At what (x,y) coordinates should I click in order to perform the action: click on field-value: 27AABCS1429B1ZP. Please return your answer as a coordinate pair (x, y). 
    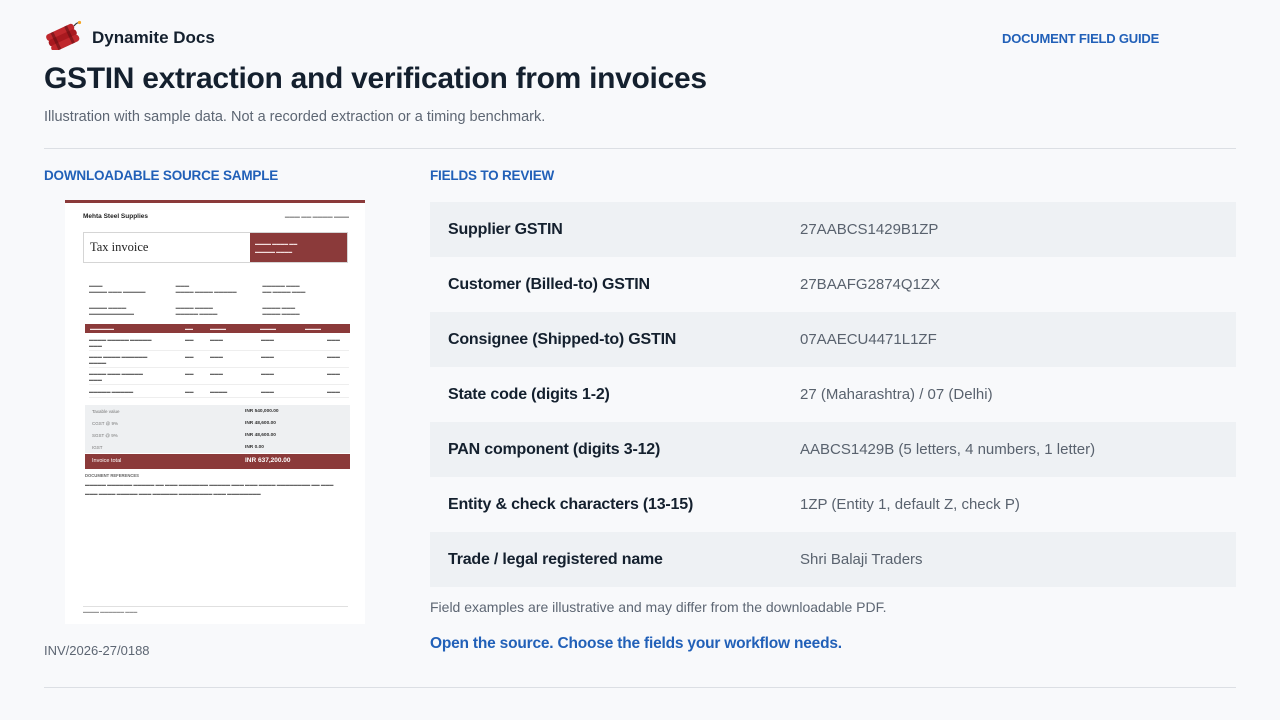
    Looking at the image, I should click on (869, 229).